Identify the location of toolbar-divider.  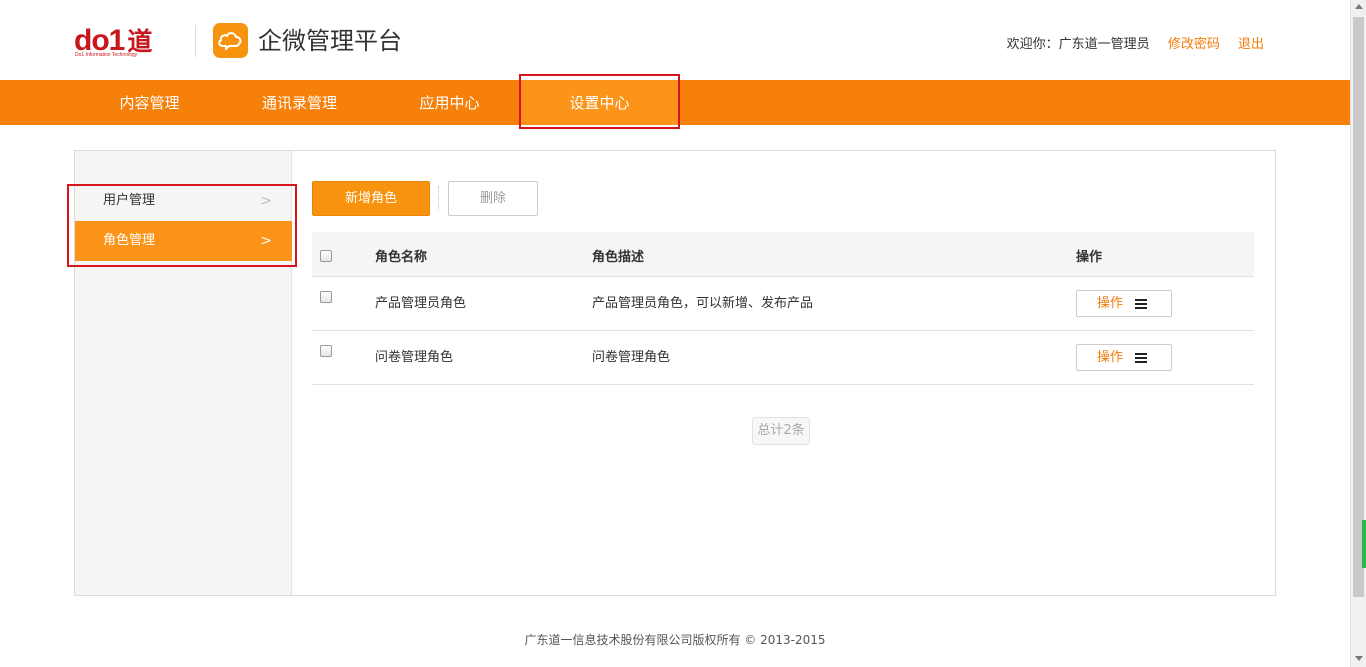
(438, 198).